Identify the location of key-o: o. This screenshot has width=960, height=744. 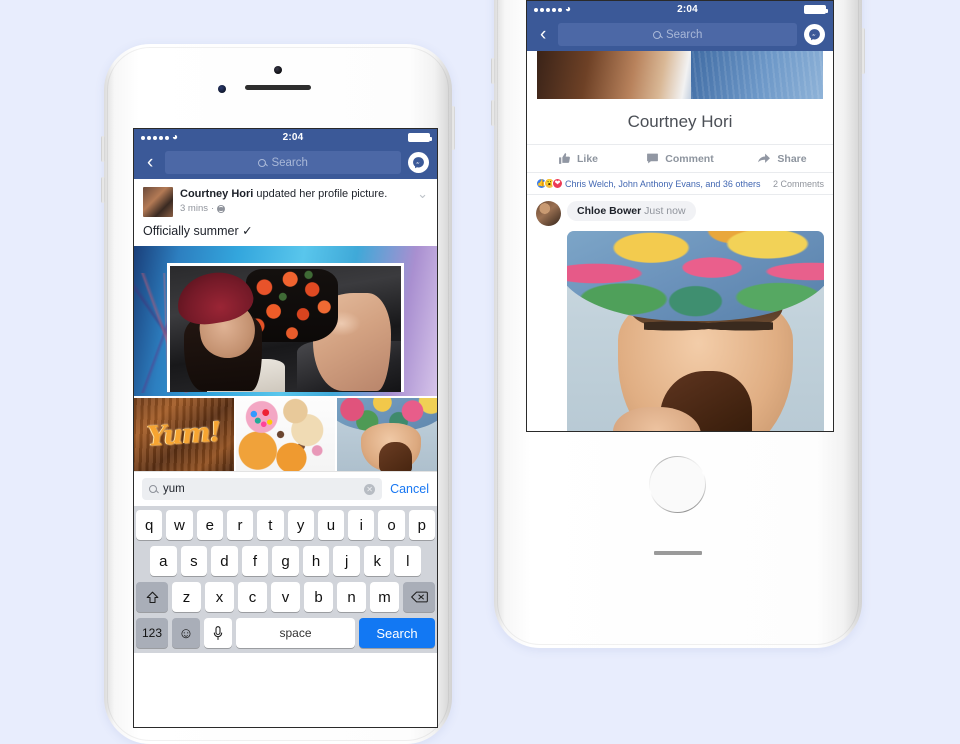
(391, 525).